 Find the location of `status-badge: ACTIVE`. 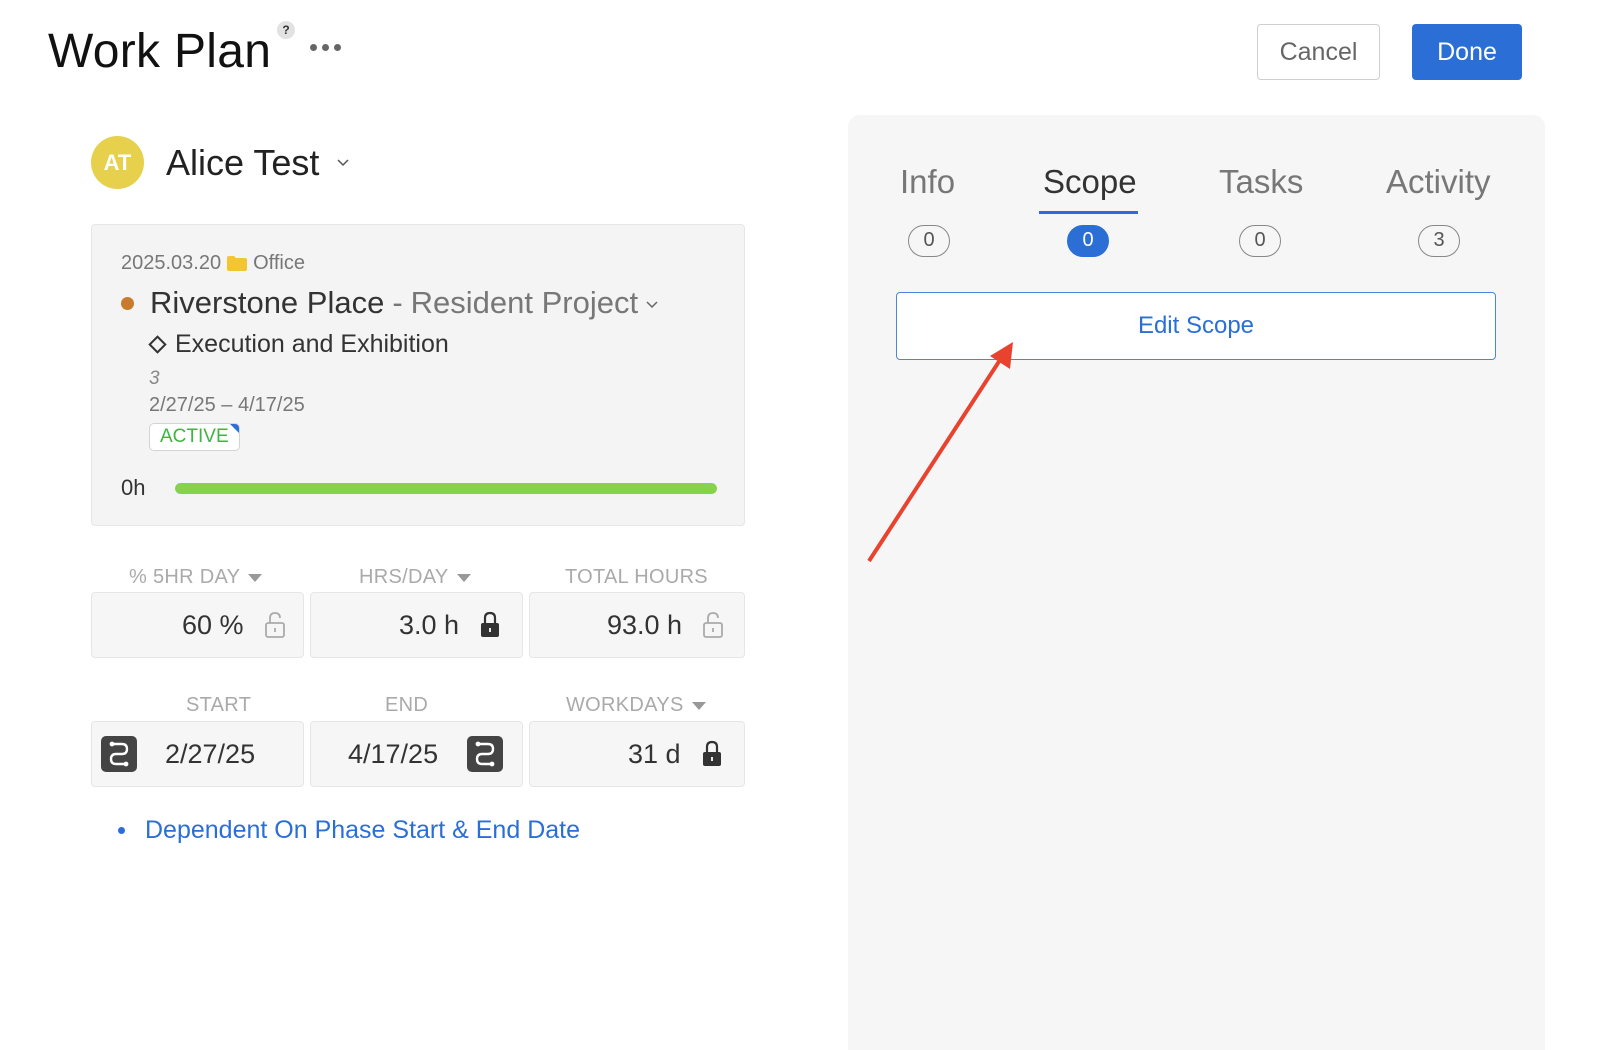

status-badge: ACTIVE is located at coordinates (194, 437).